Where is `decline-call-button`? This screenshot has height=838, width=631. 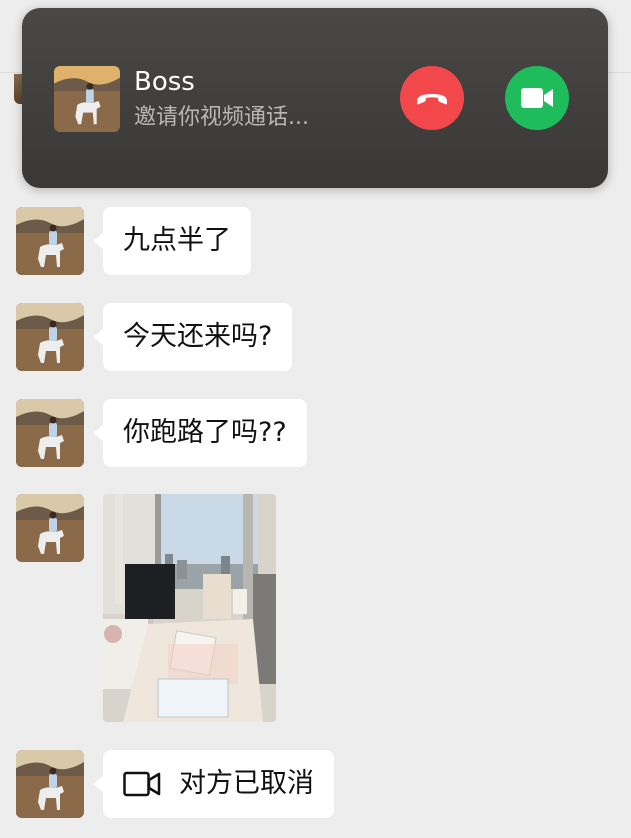
decline-call-button is located at coordinates (432, 98).